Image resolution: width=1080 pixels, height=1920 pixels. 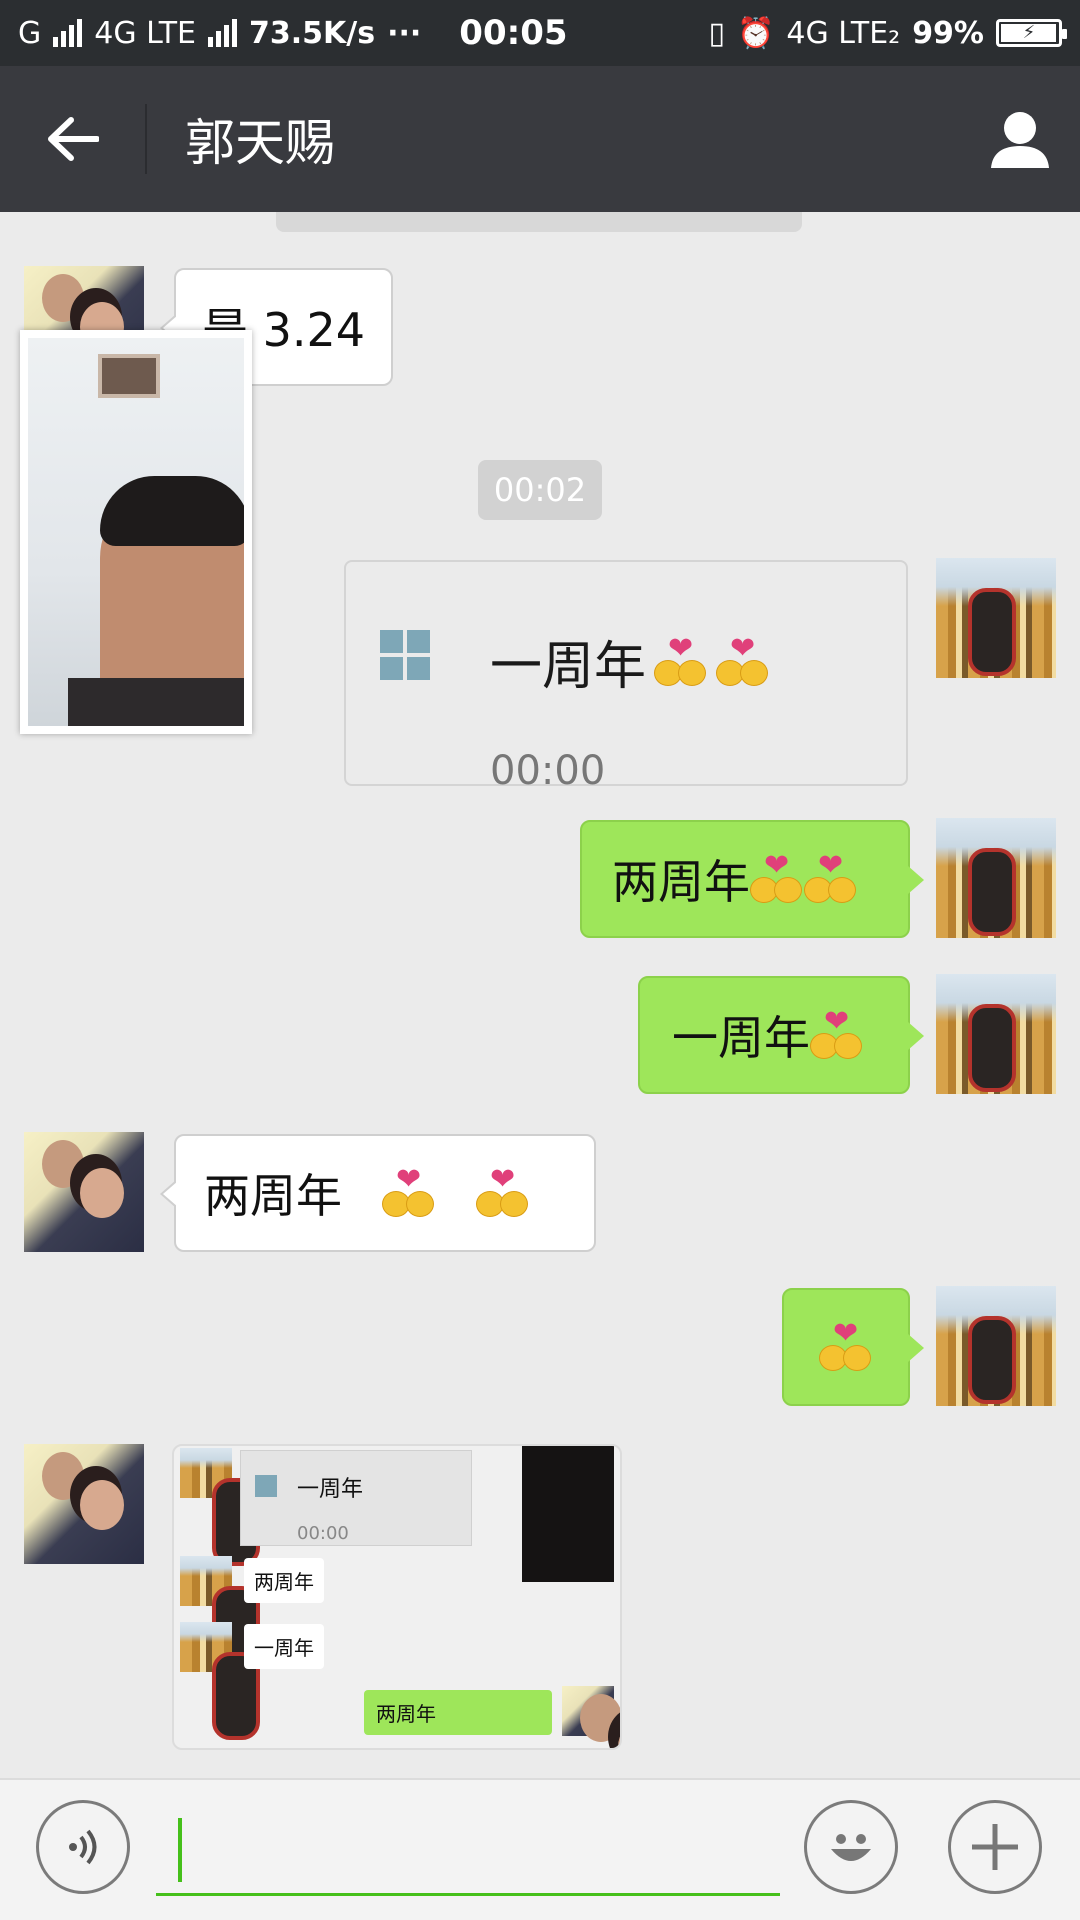 What do you see at coordinates (1031, 33) in the screenshot?
I see `battery-icon: ⚡` at bounding box center [1031, 33].